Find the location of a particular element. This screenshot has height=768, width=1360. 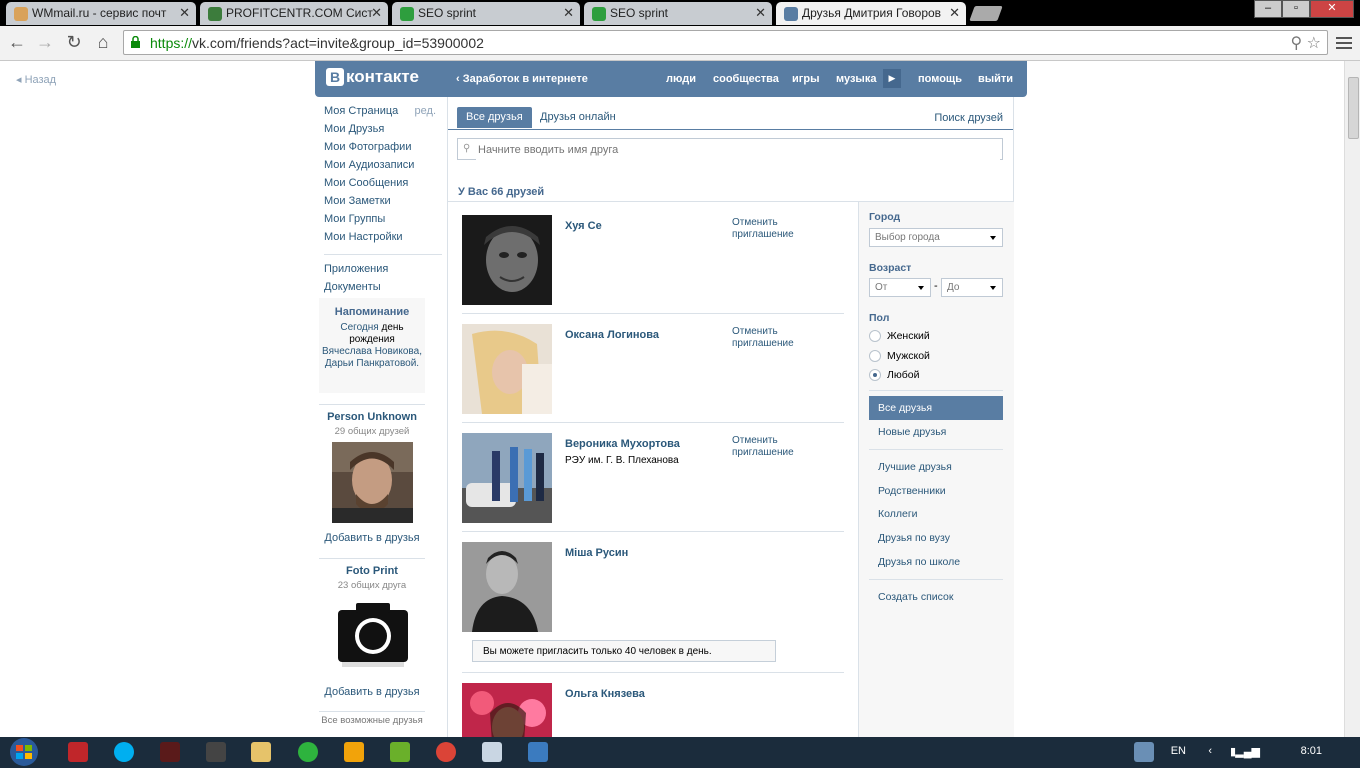

nav-help: помощь is located at coordinates (940, 79).